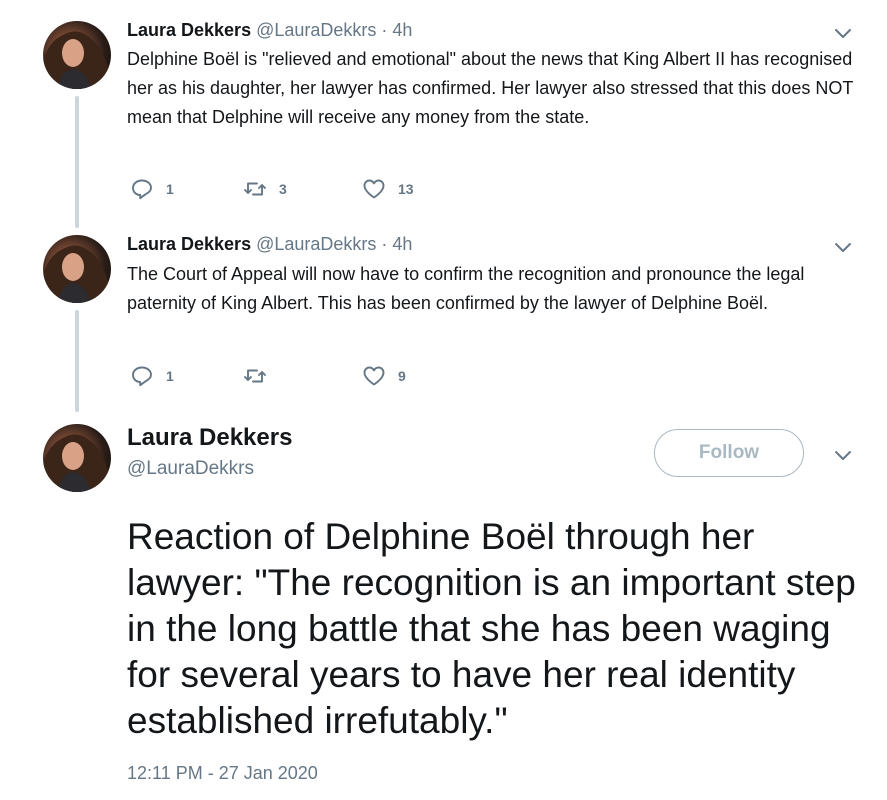 Image resolution: width=887 pixels, height=800 pixels. What do you see at coordinates (402, 376) in the screenshot?
I see `like-count: 9` at bounding box center [402, 376].